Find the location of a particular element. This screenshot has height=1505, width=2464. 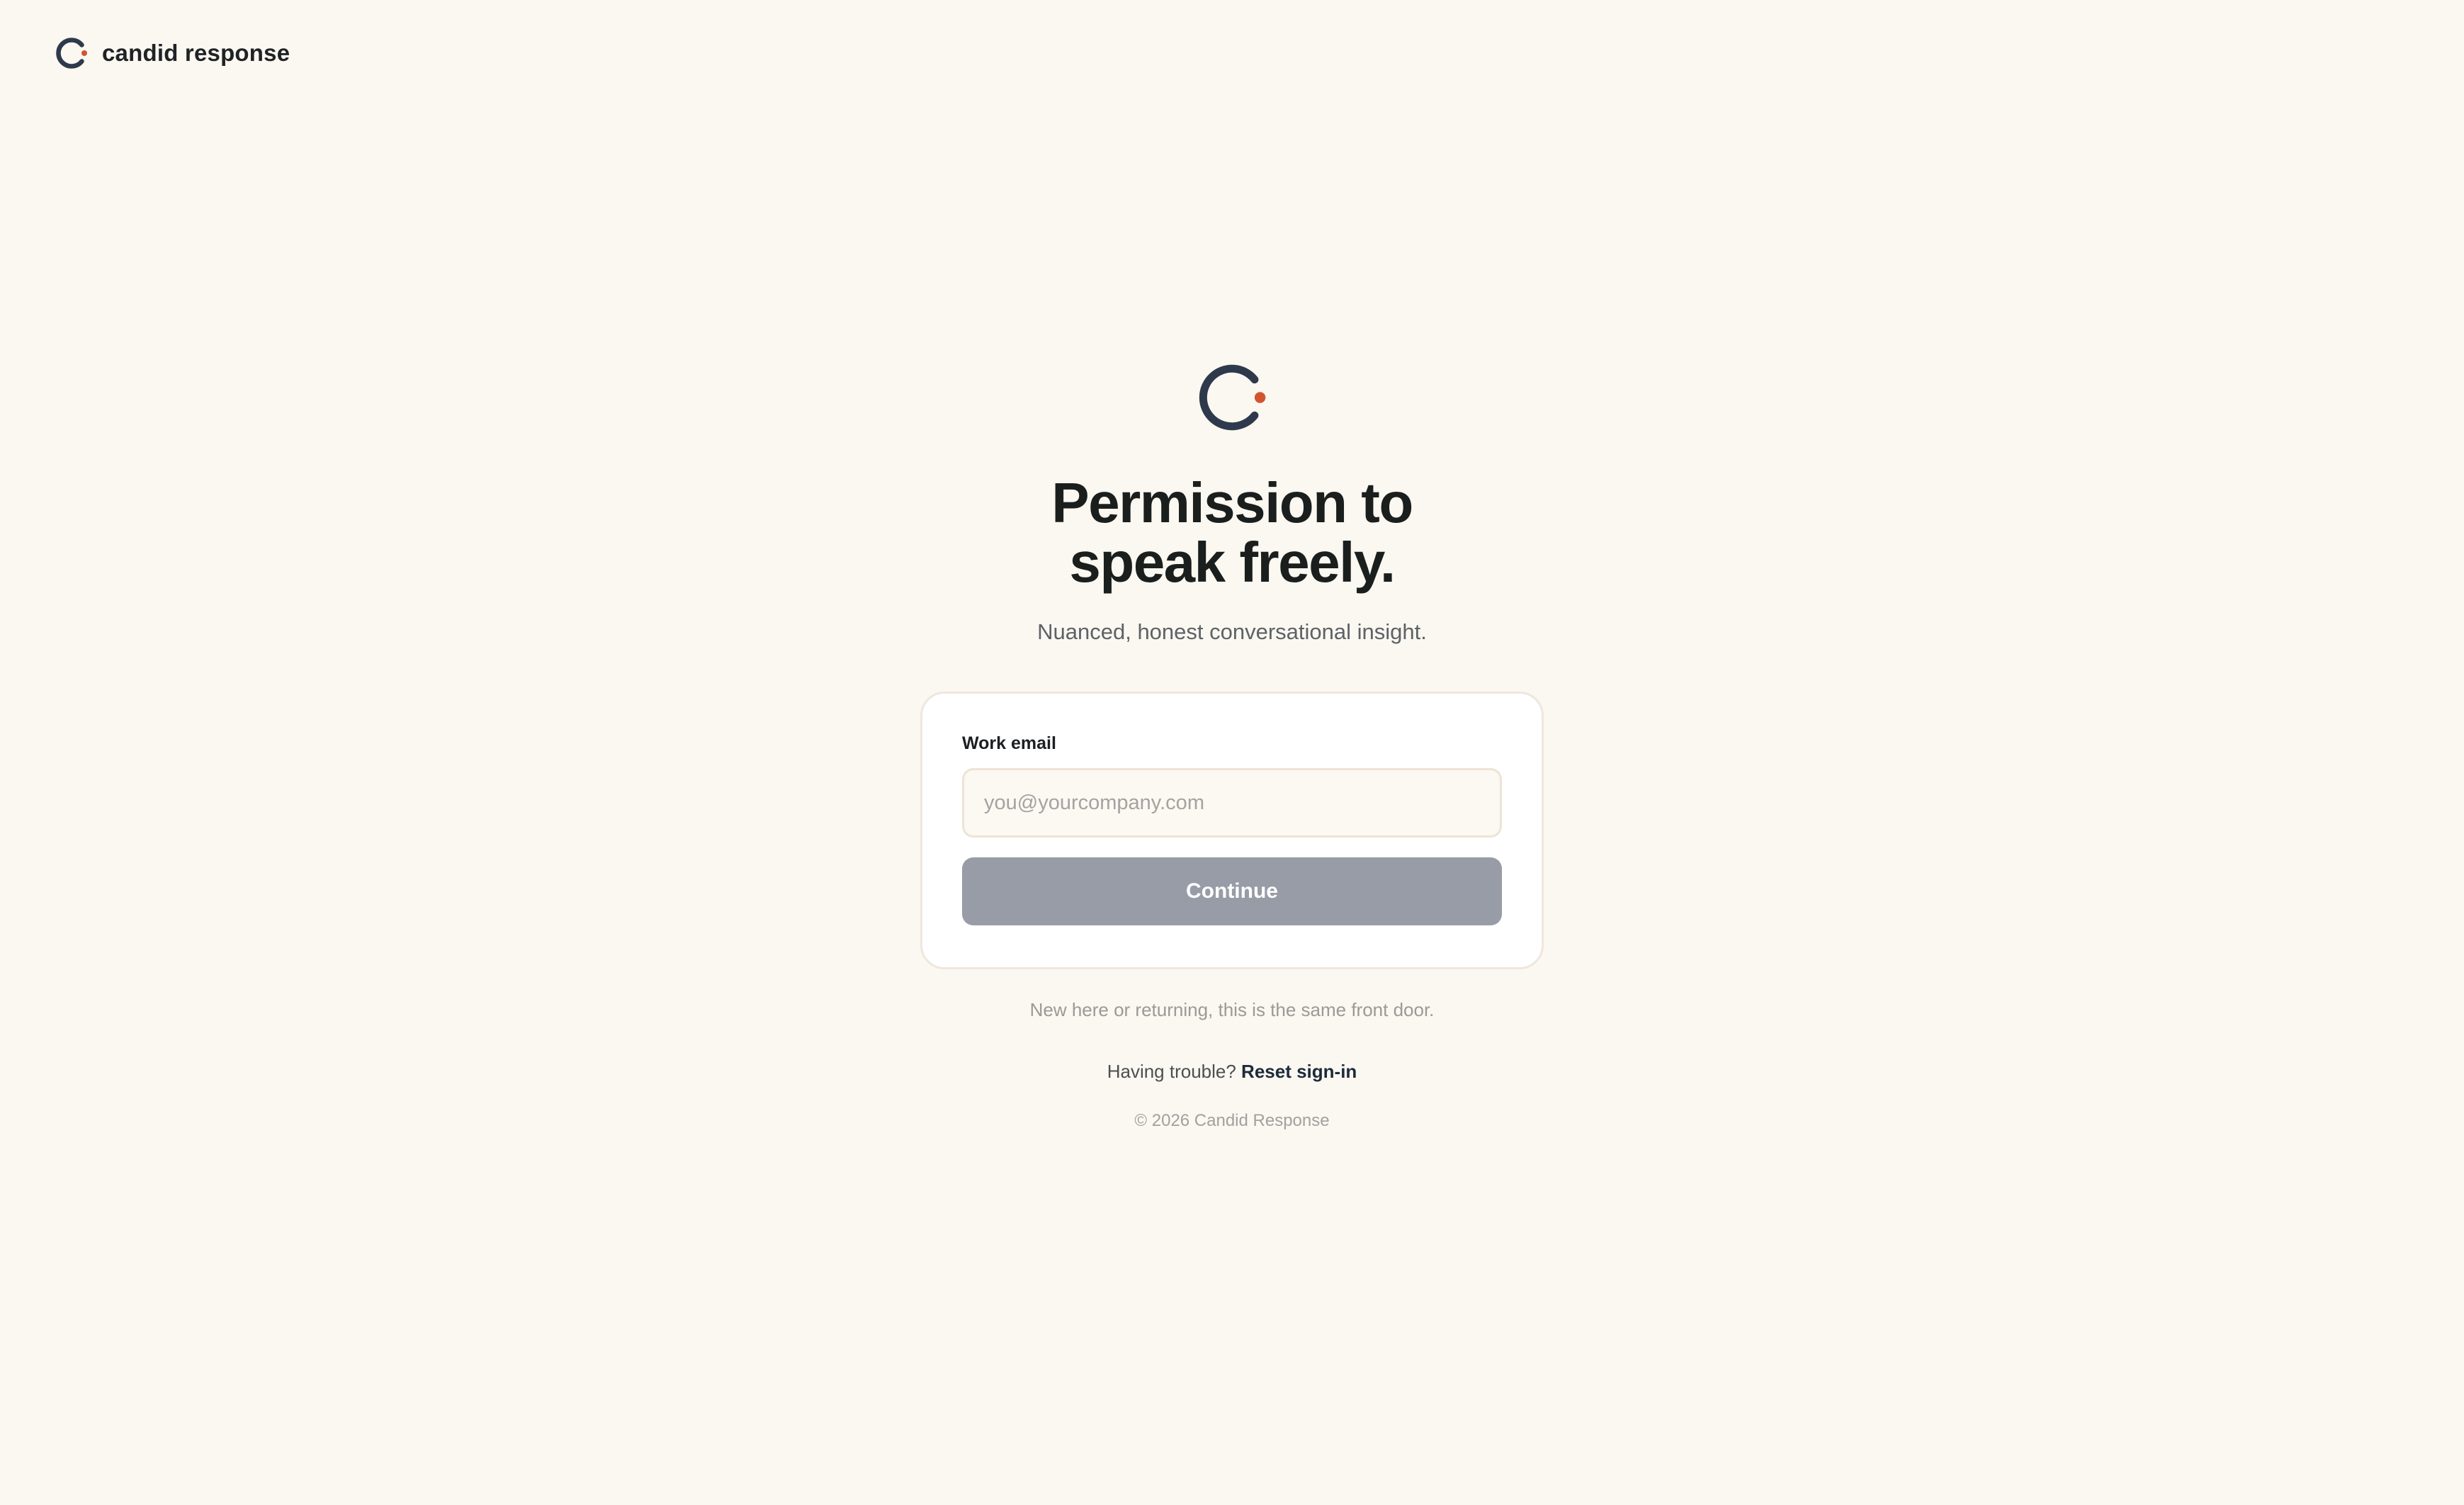

trouble-row: Having trouble? Reset sign-in is located at coordinates (1232, 1072).